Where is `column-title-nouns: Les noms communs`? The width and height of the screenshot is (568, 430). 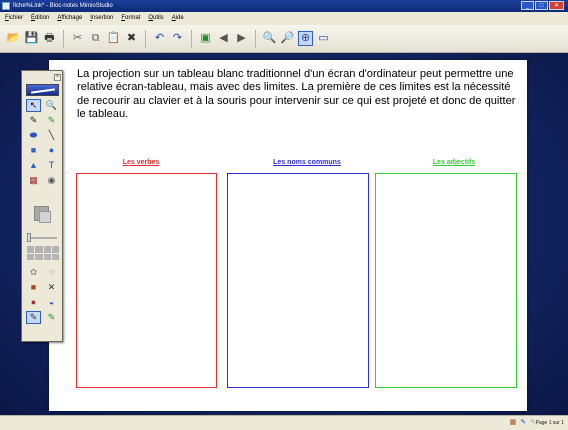
column-title-nouns: Les noms communs is located at coordinates (307, 162).